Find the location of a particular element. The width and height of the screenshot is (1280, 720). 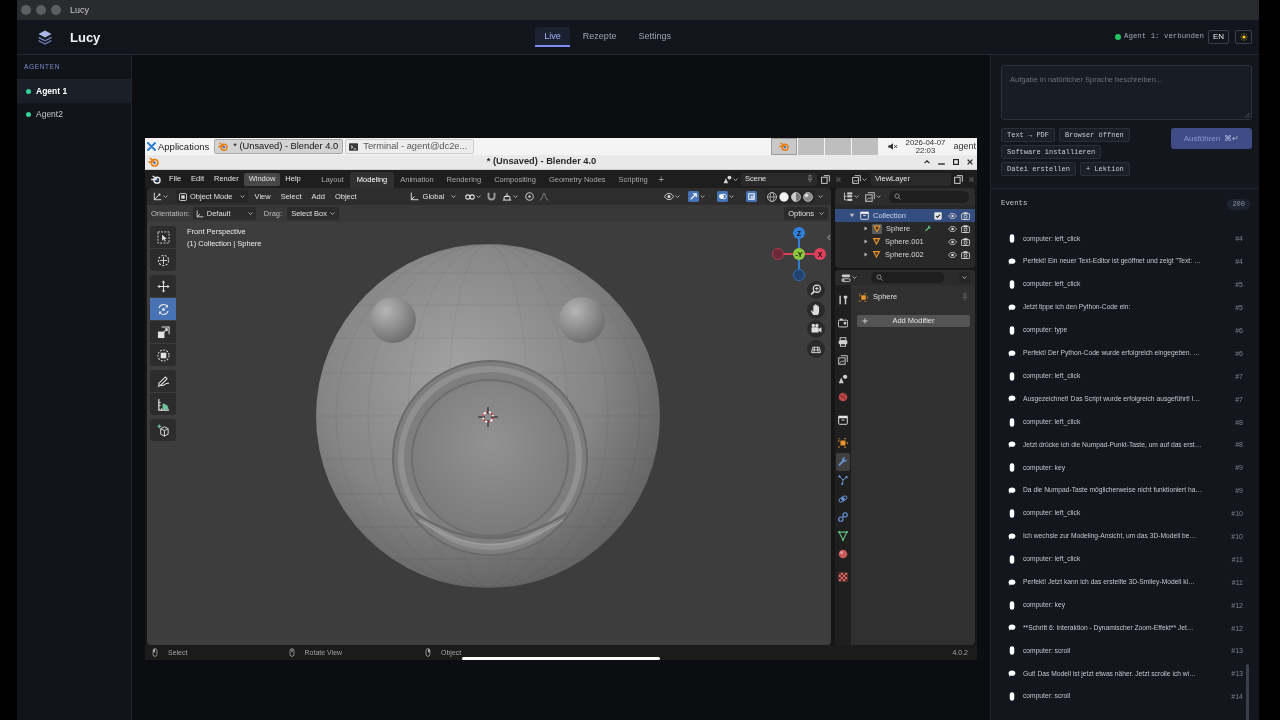

tool-icon is located at coordinates (843, 300).